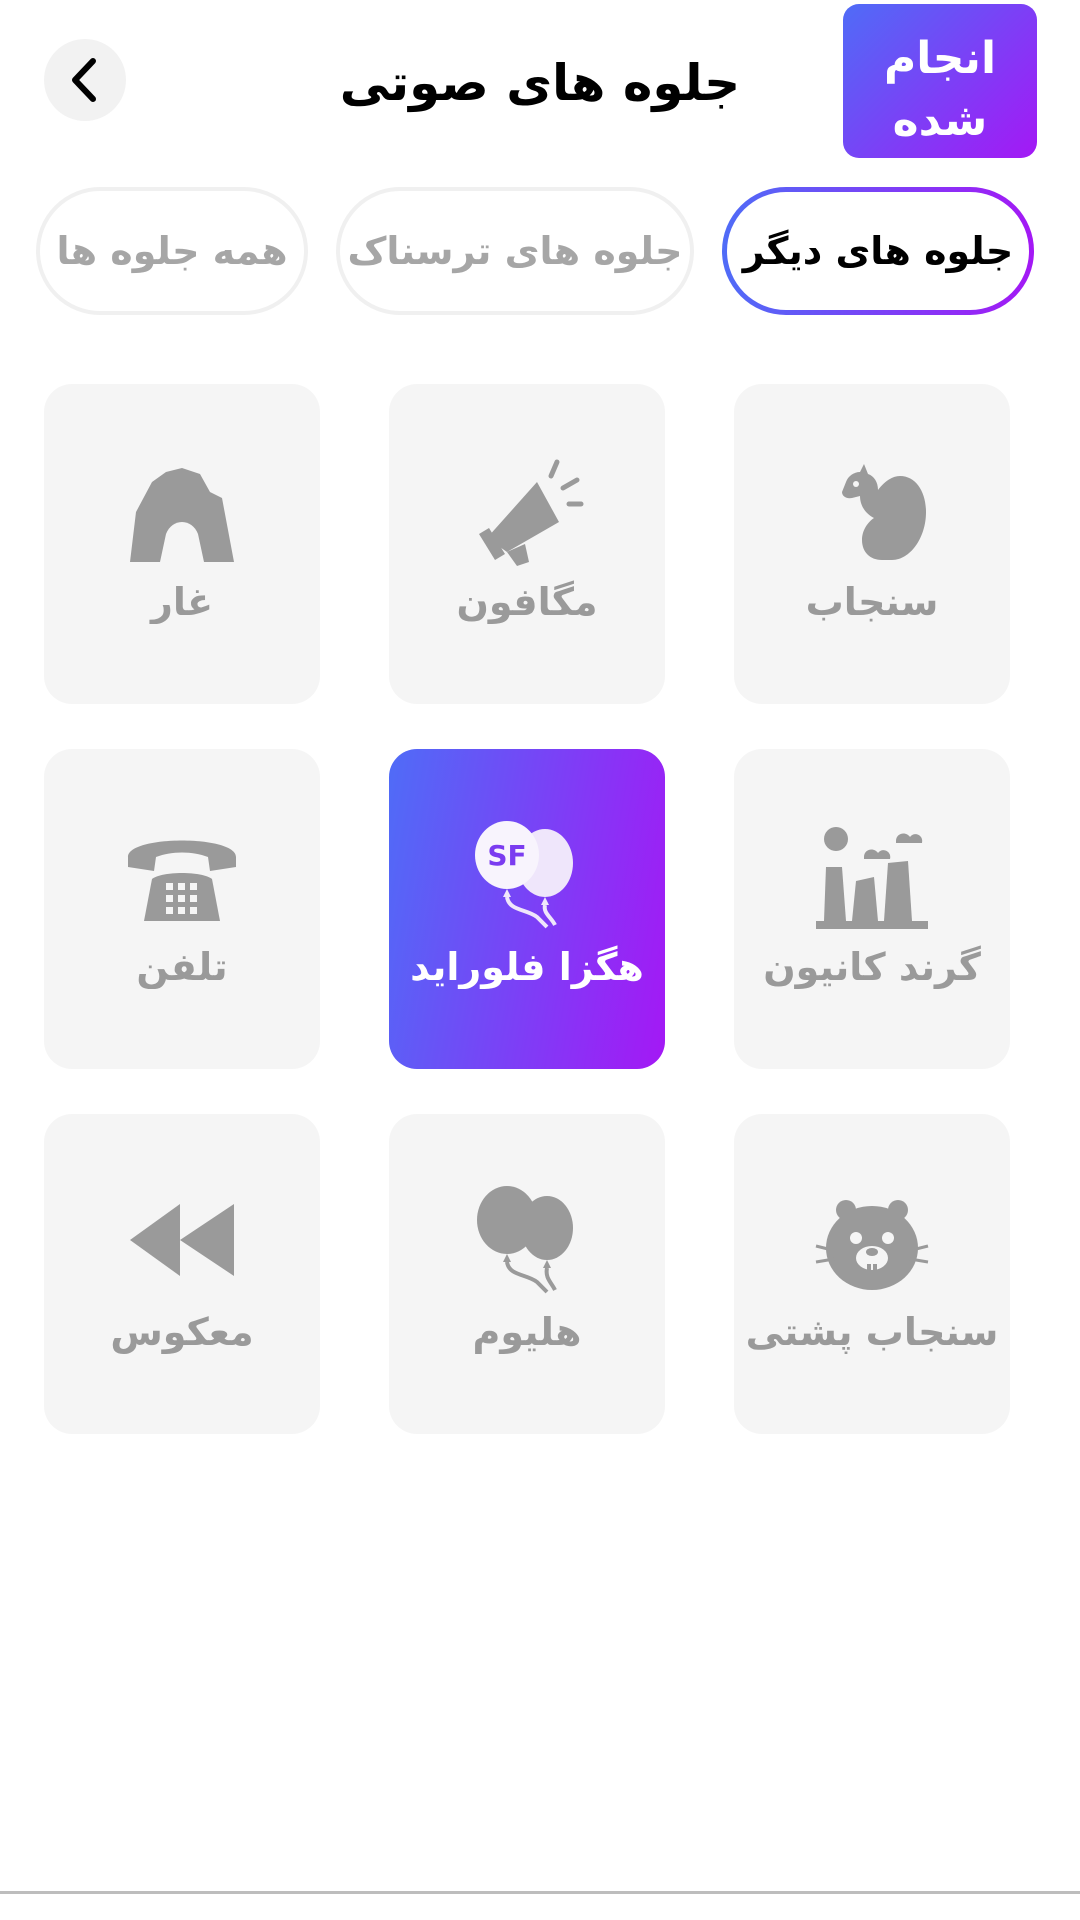 Image resolution: width=1080 pixels, height=1920 pixels. I want to click on effect-card-megaphone: مگافون, so click(527, 544).